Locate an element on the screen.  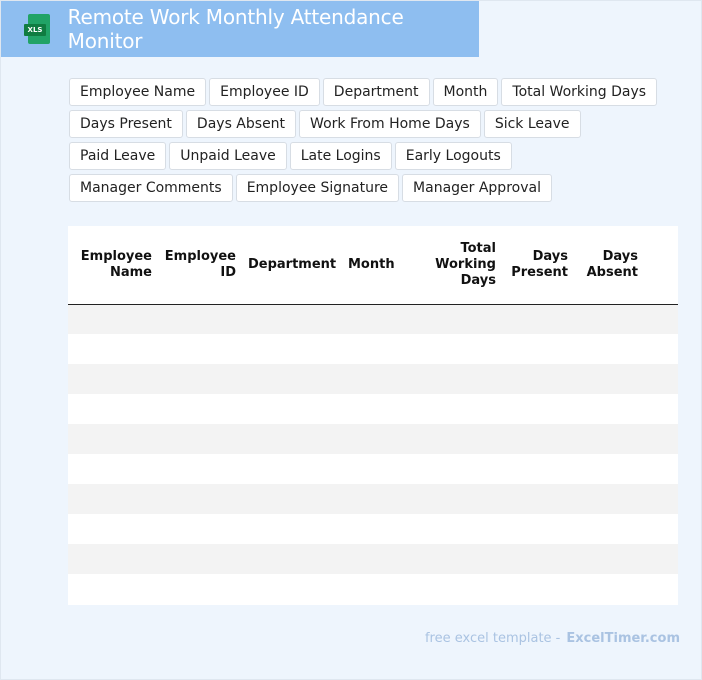
field-chip: Employee Name is located at coordinates (138, 92).